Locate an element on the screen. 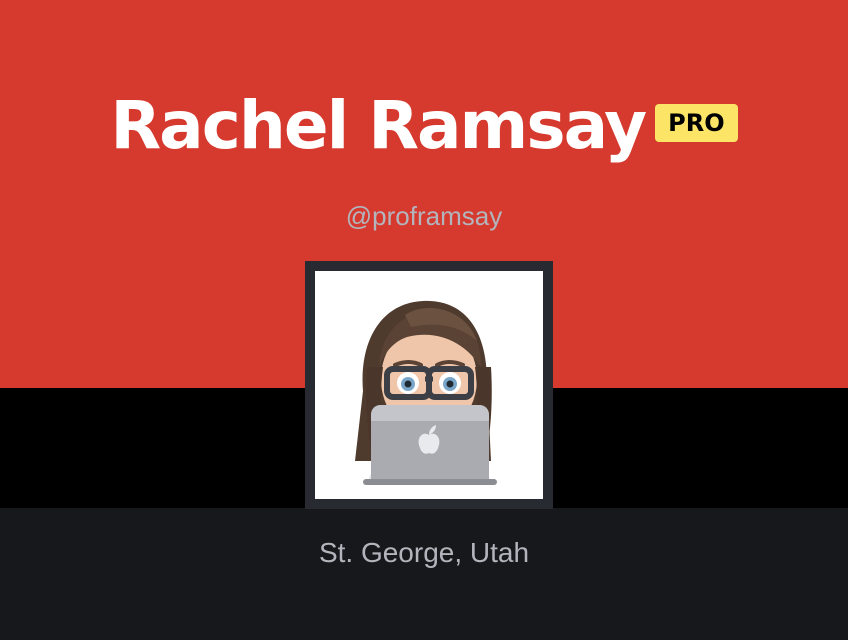  profile-name: Rachel Ramsay is located at coordinates (378, 125).